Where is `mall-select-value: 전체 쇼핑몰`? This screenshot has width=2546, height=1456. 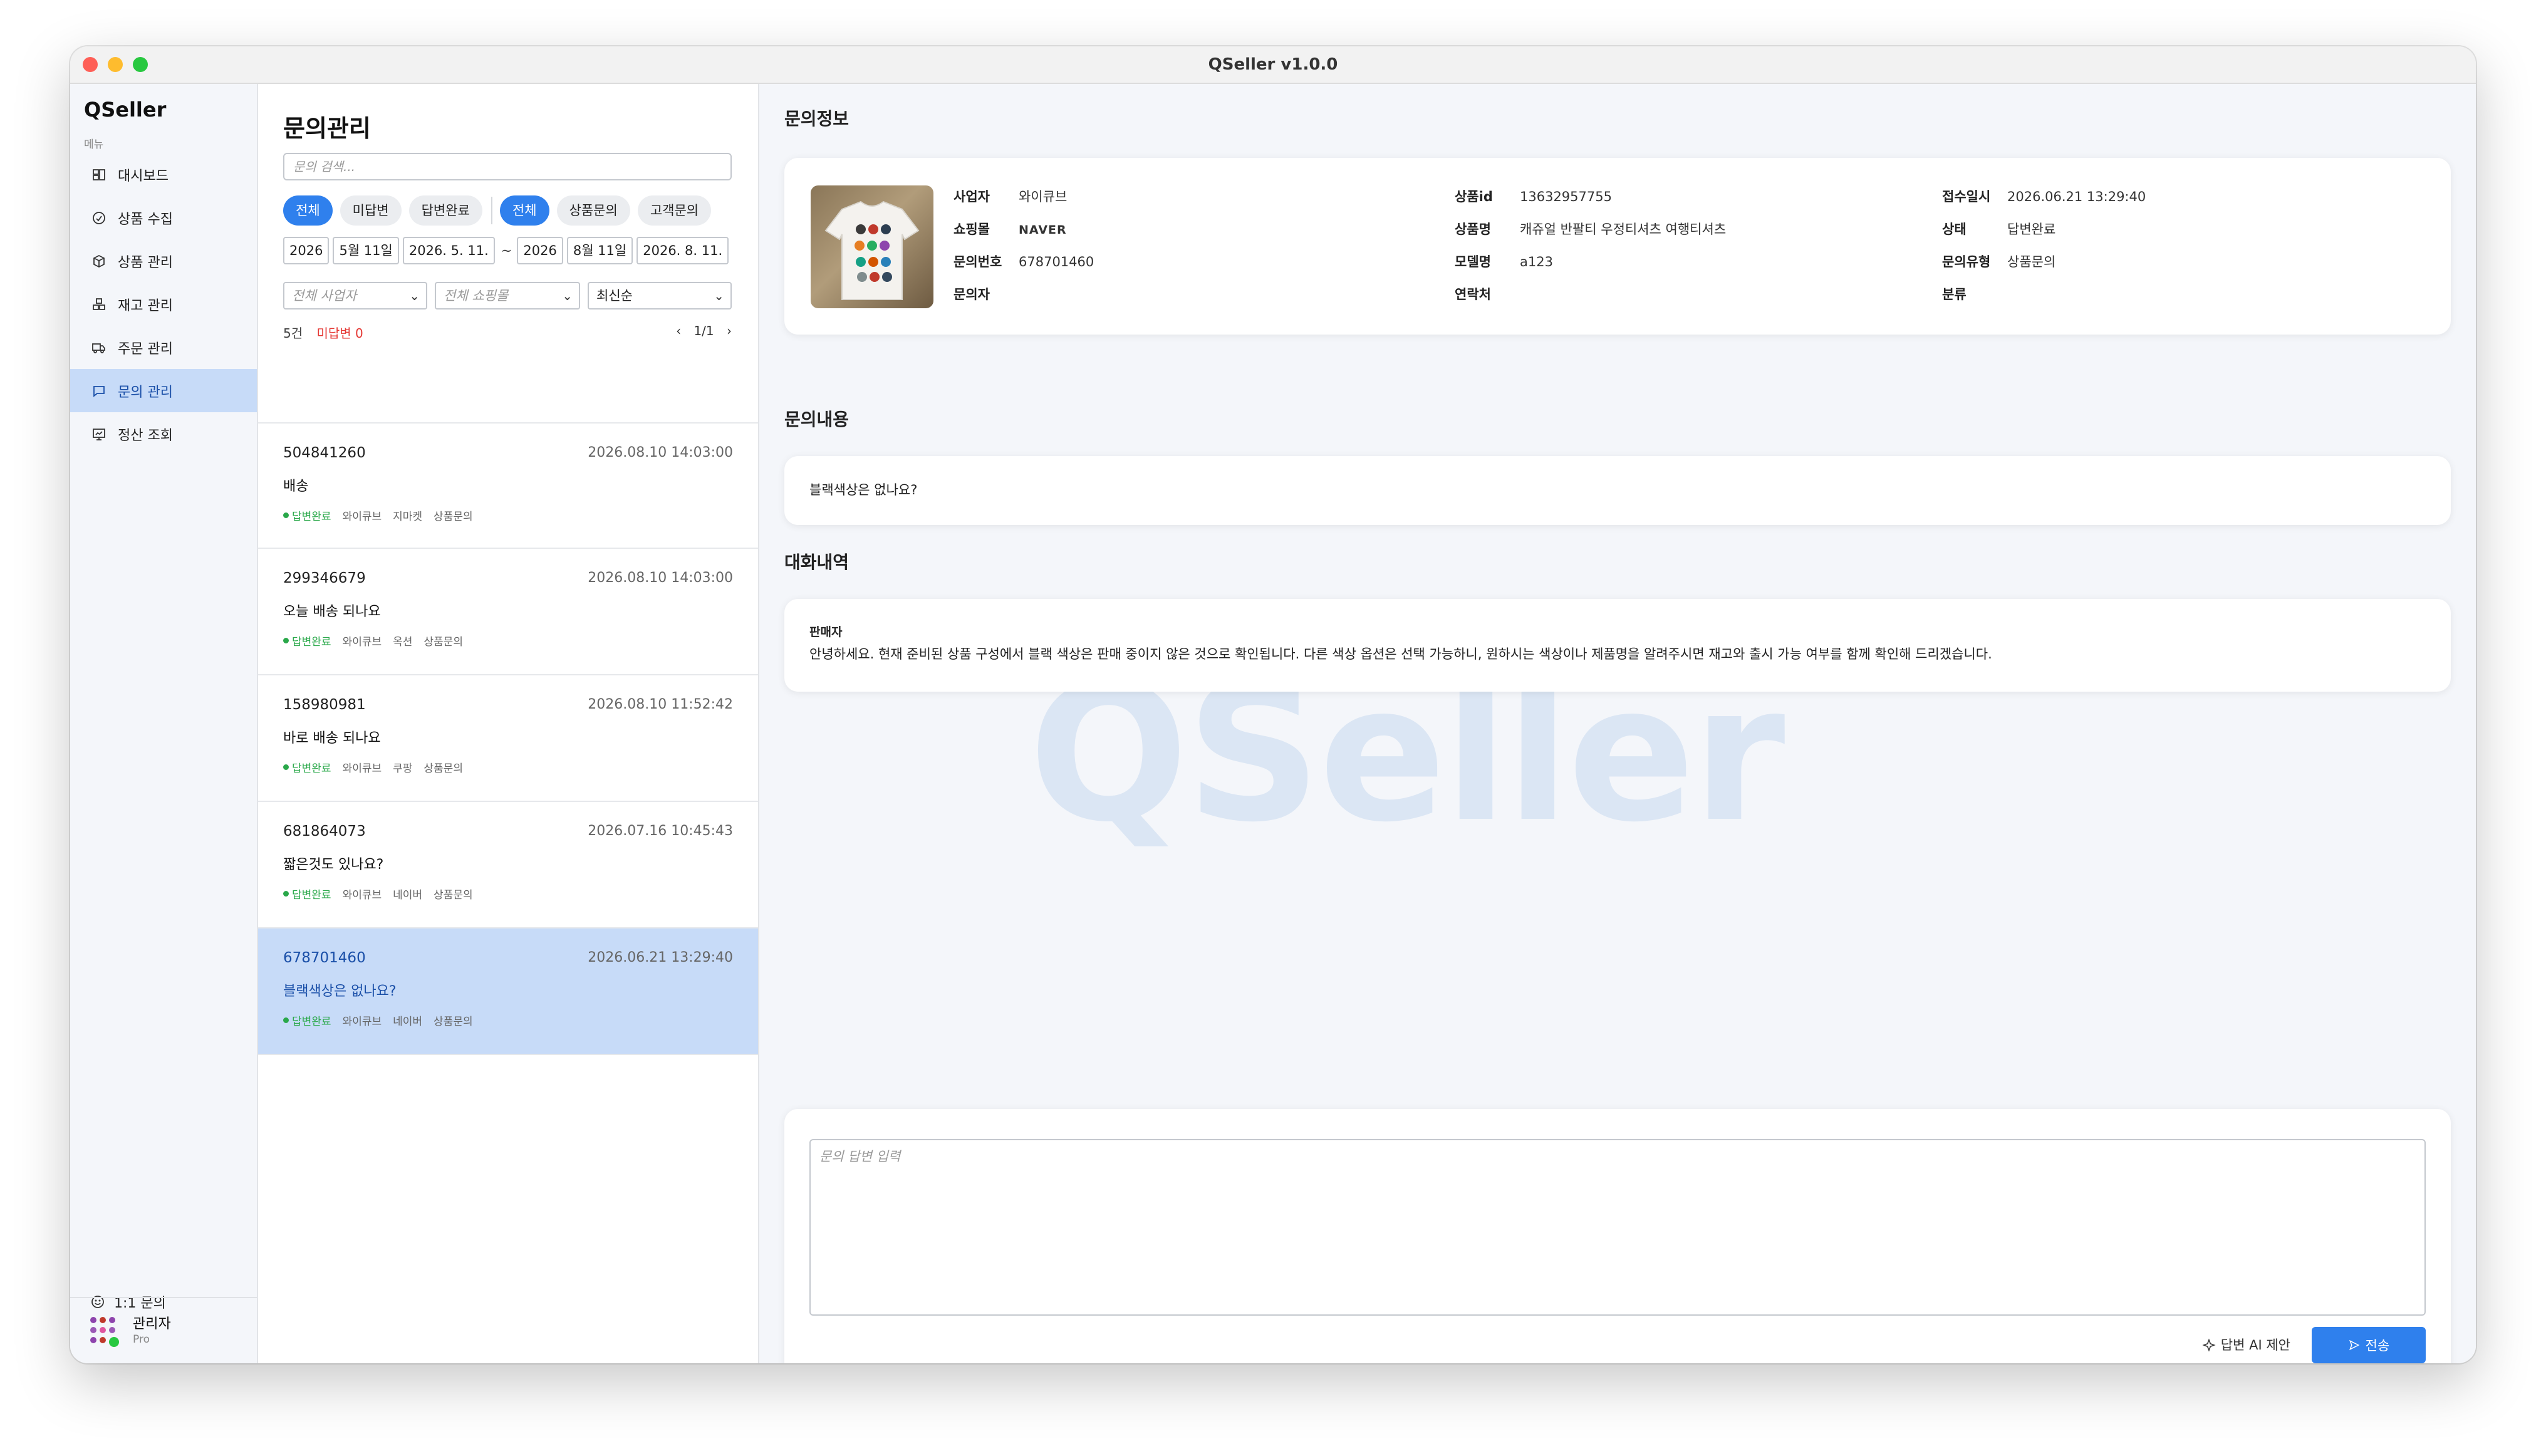
mall-select-value: 전체 쇼핑몰 is located at coordinates (476, 295).